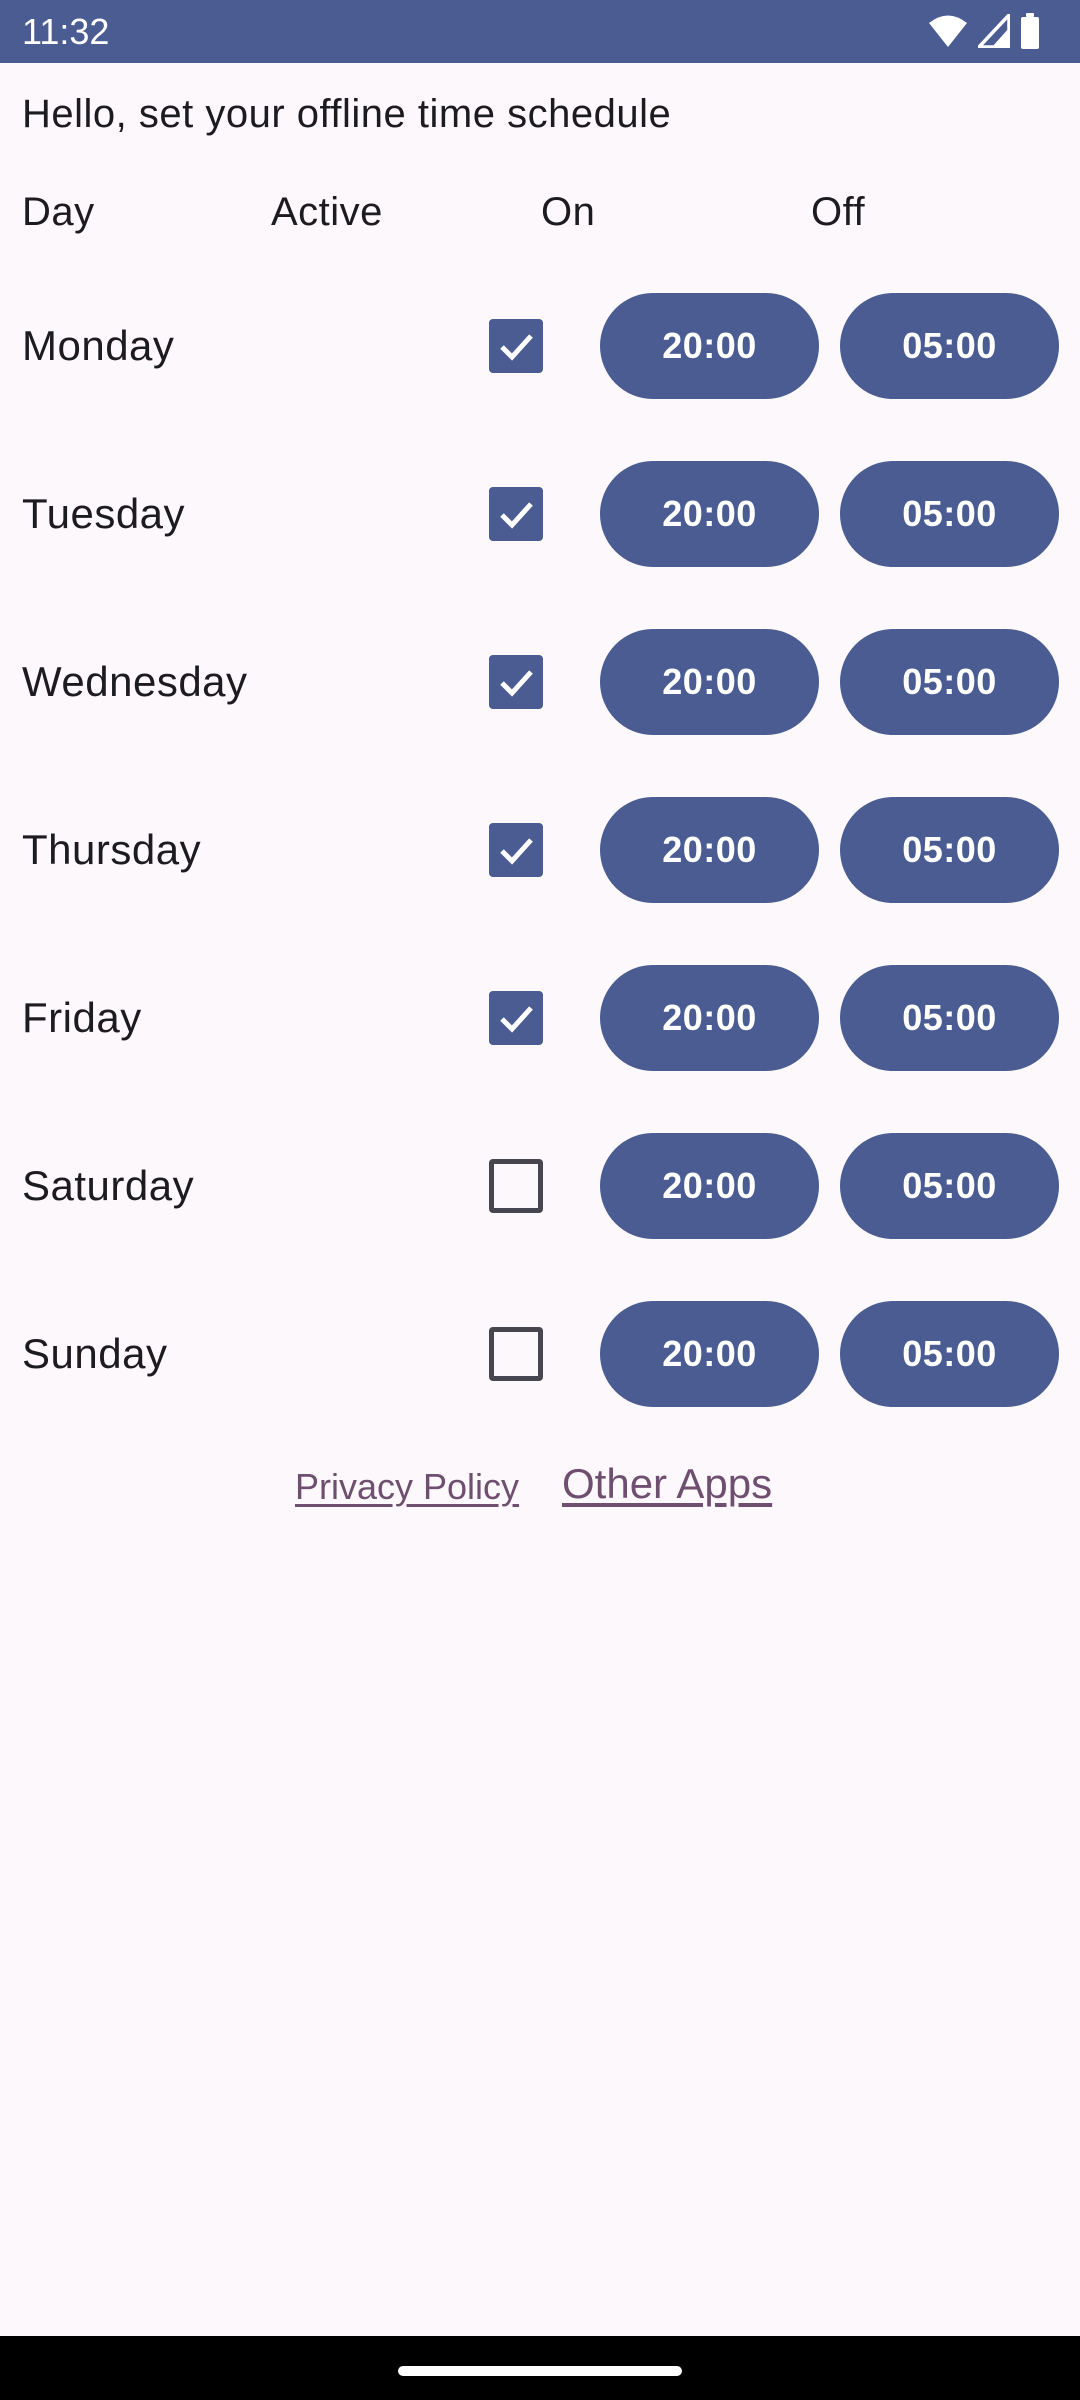  What do you see at coordinates (516, 1186) in the screenshot?
I see `active-checkbox-saturday` at bounding box center [516, 1186].